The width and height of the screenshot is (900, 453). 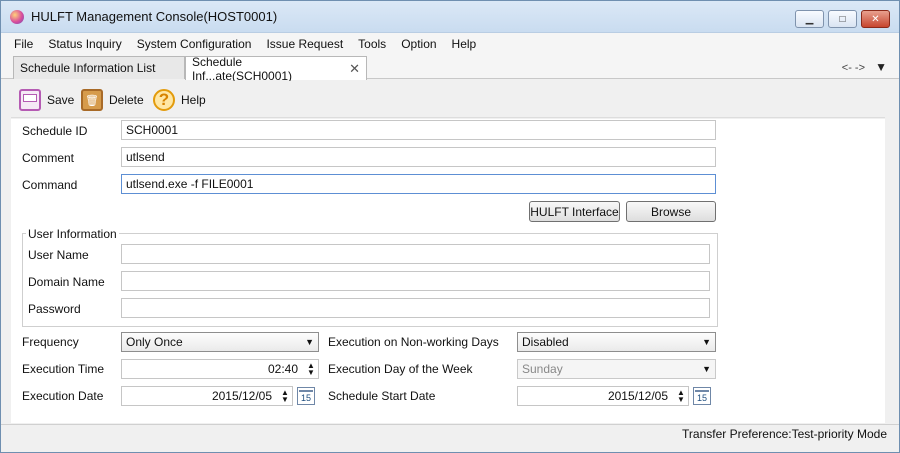 I want to click on menu-help: Help, so click(x=464, y=44).